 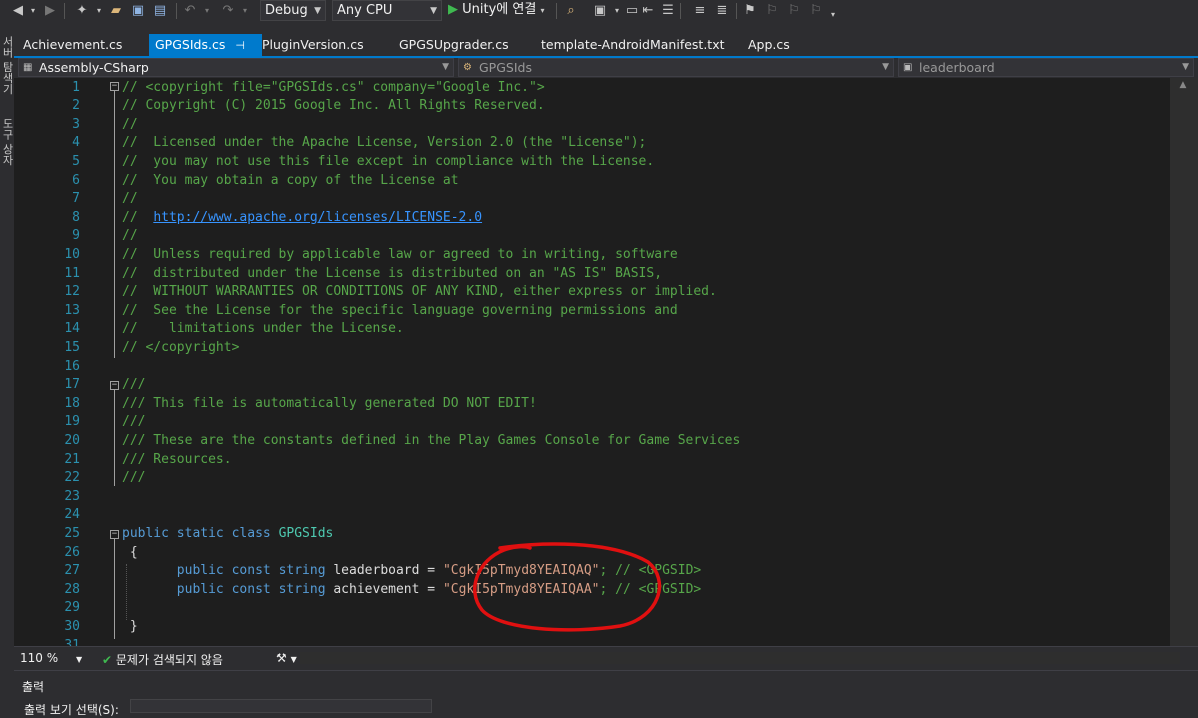 I want to click on start-debugging-button: ▶ Unity에 연결 ▾, so click(x=496, y=11).